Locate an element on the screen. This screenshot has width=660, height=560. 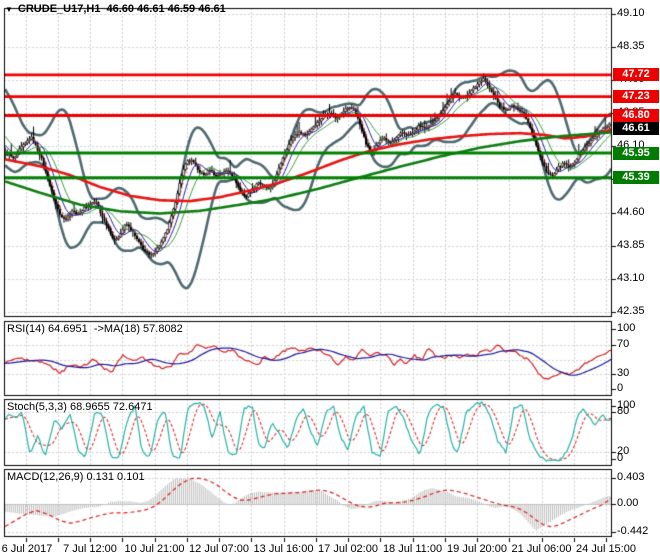
macd-axis-label: 0.00 is located at coordinates (628, 503).